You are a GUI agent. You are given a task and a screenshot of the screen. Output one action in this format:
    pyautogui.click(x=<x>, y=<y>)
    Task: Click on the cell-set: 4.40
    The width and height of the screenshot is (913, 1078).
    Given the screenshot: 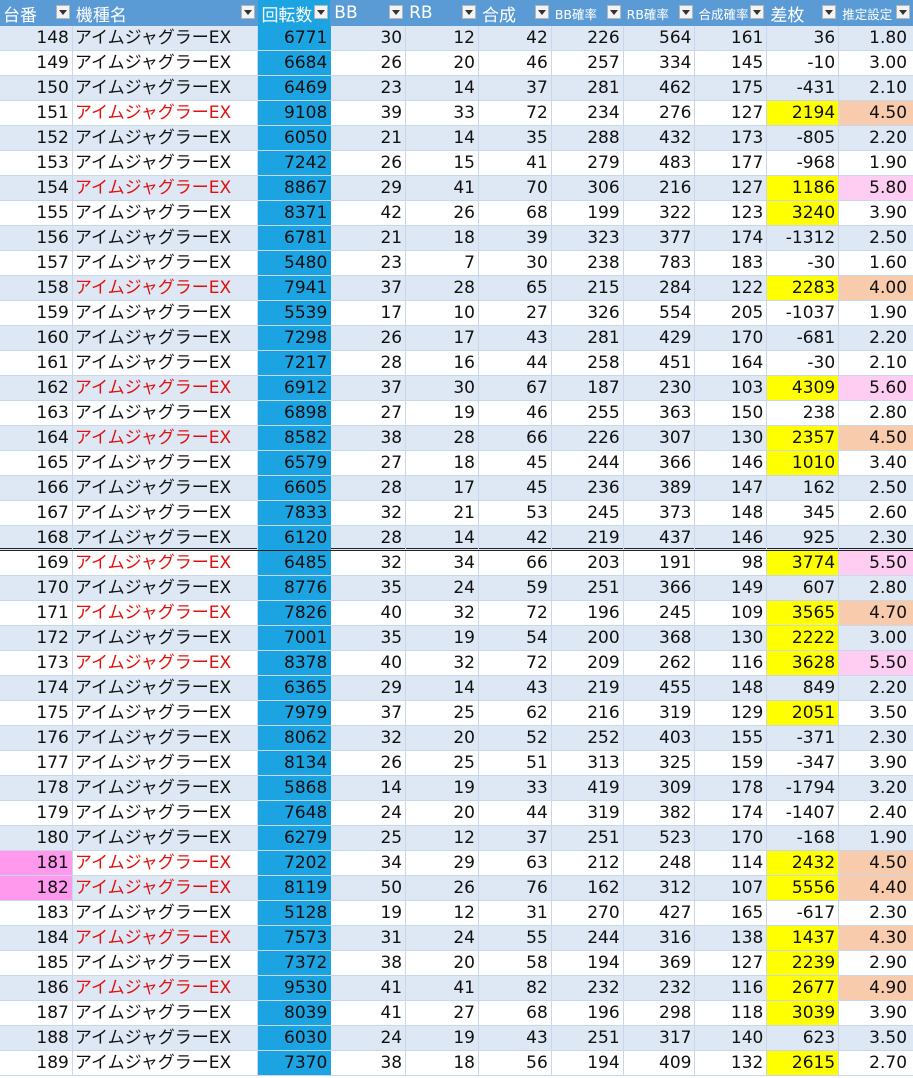 What is the action you would take?
    pyautogui.click(x=876, y=888)
    